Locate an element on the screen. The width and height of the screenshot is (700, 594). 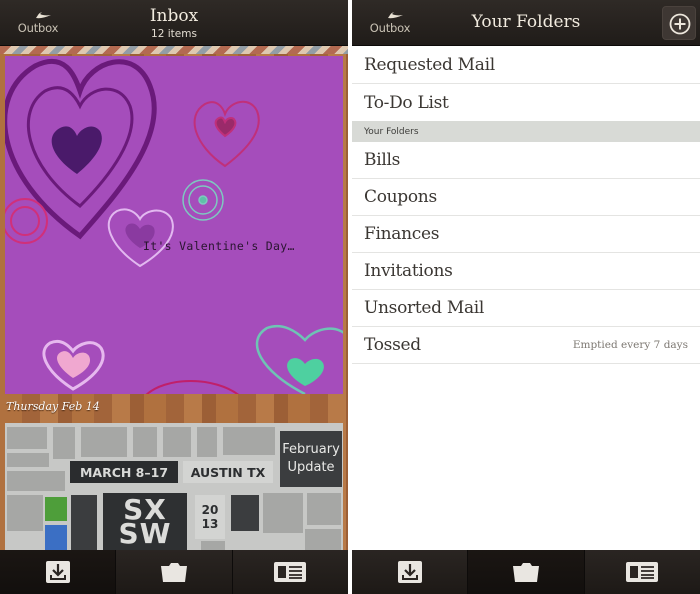
folder-requested-mail: Requested Mail is located at coordinates (526, 65).